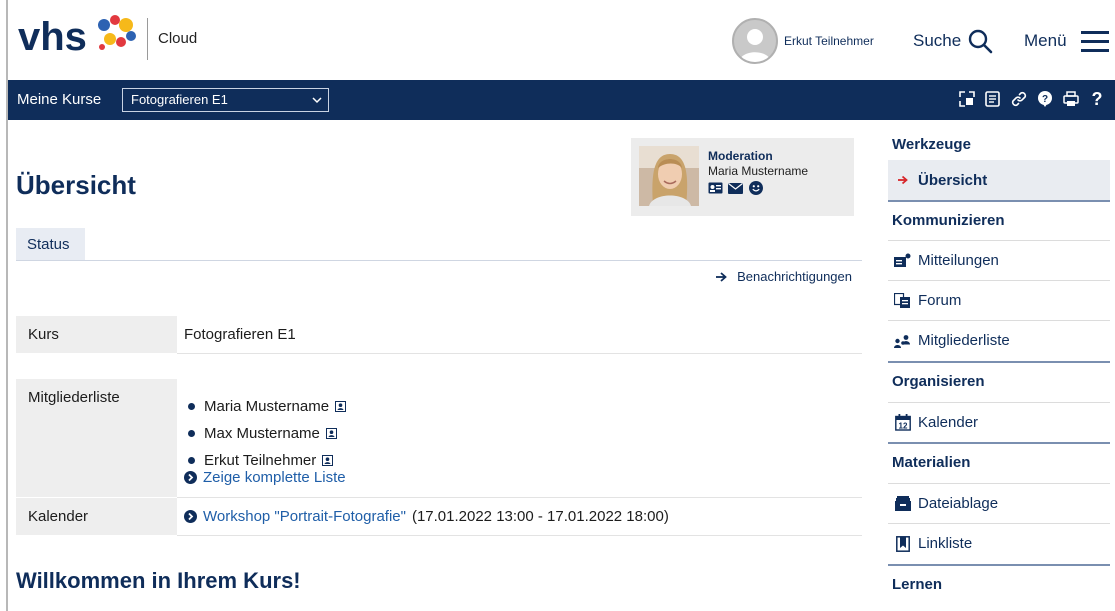 The width and height of the screenshot is (1115, 611). Describe the element at coordinates (262, 433) in the screenshot. I see `member-name: Max Mustername` at that location.